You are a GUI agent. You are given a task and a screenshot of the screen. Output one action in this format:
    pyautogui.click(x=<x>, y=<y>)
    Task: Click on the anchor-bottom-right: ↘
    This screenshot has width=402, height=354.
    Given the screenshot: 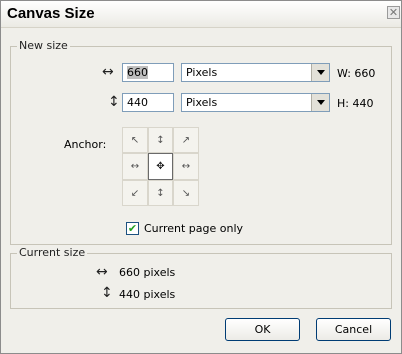 What is the action you would take?
    pyautogui.click(x=186, y=193)
    